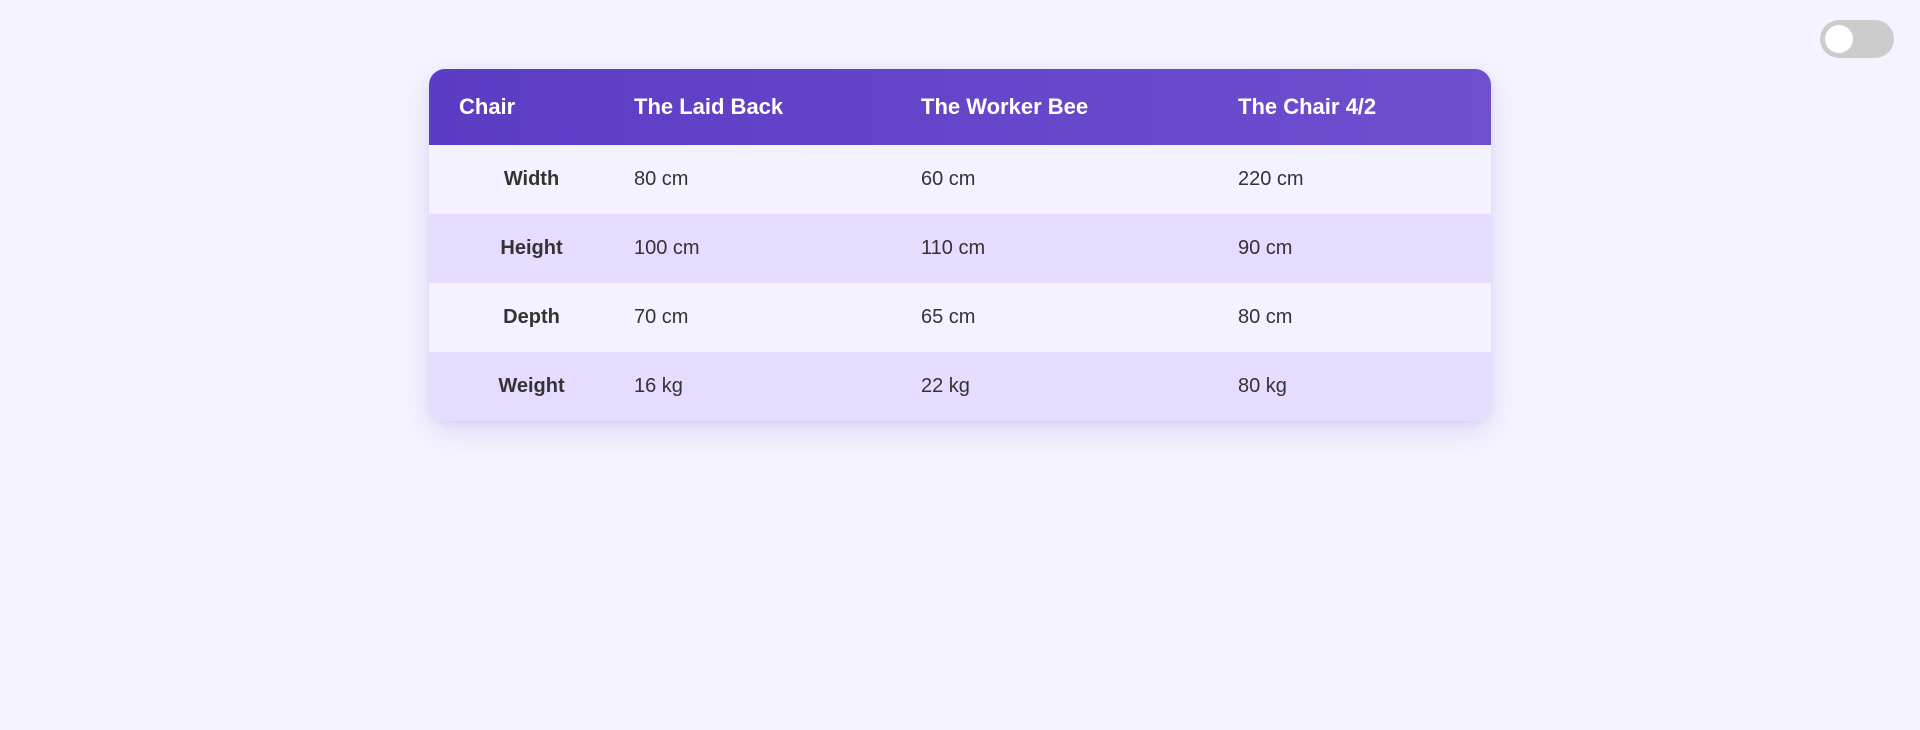 This screenshot has height=730, width=1920. Describe the element at coordinates (531, 248) in the screenshot. I see `row-label-height: Height` at that location.